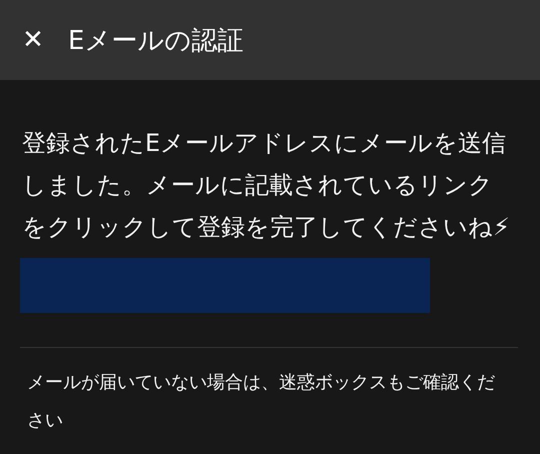 The height and width of the screenshot is (454, 540). I want to click on close-button: ✕, so click(33, 40).